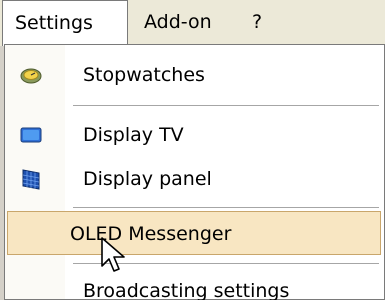 This screenshot has width=385, height=300. Describe the element at coordinates (133, 135) in the screenshot. I see `menu-item-label: Display TV` at that location.